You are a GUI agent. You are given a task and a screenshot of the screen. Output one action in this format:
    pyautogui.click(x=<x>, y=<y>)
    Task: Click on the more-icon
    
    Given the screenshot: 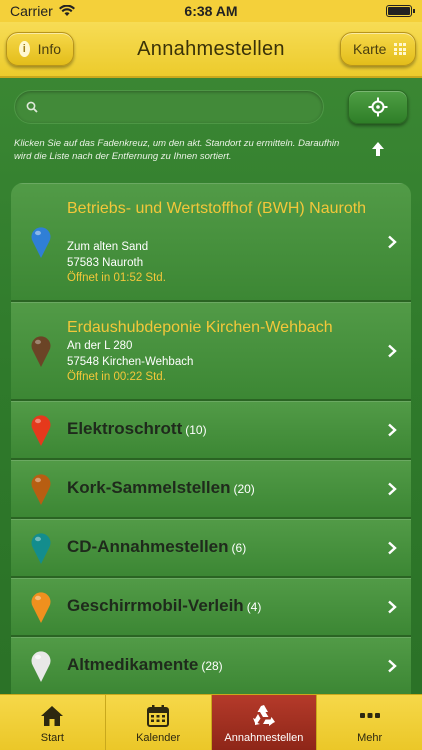 What is the action you would take?
    pyautogui.click(x=369, y=715)
    